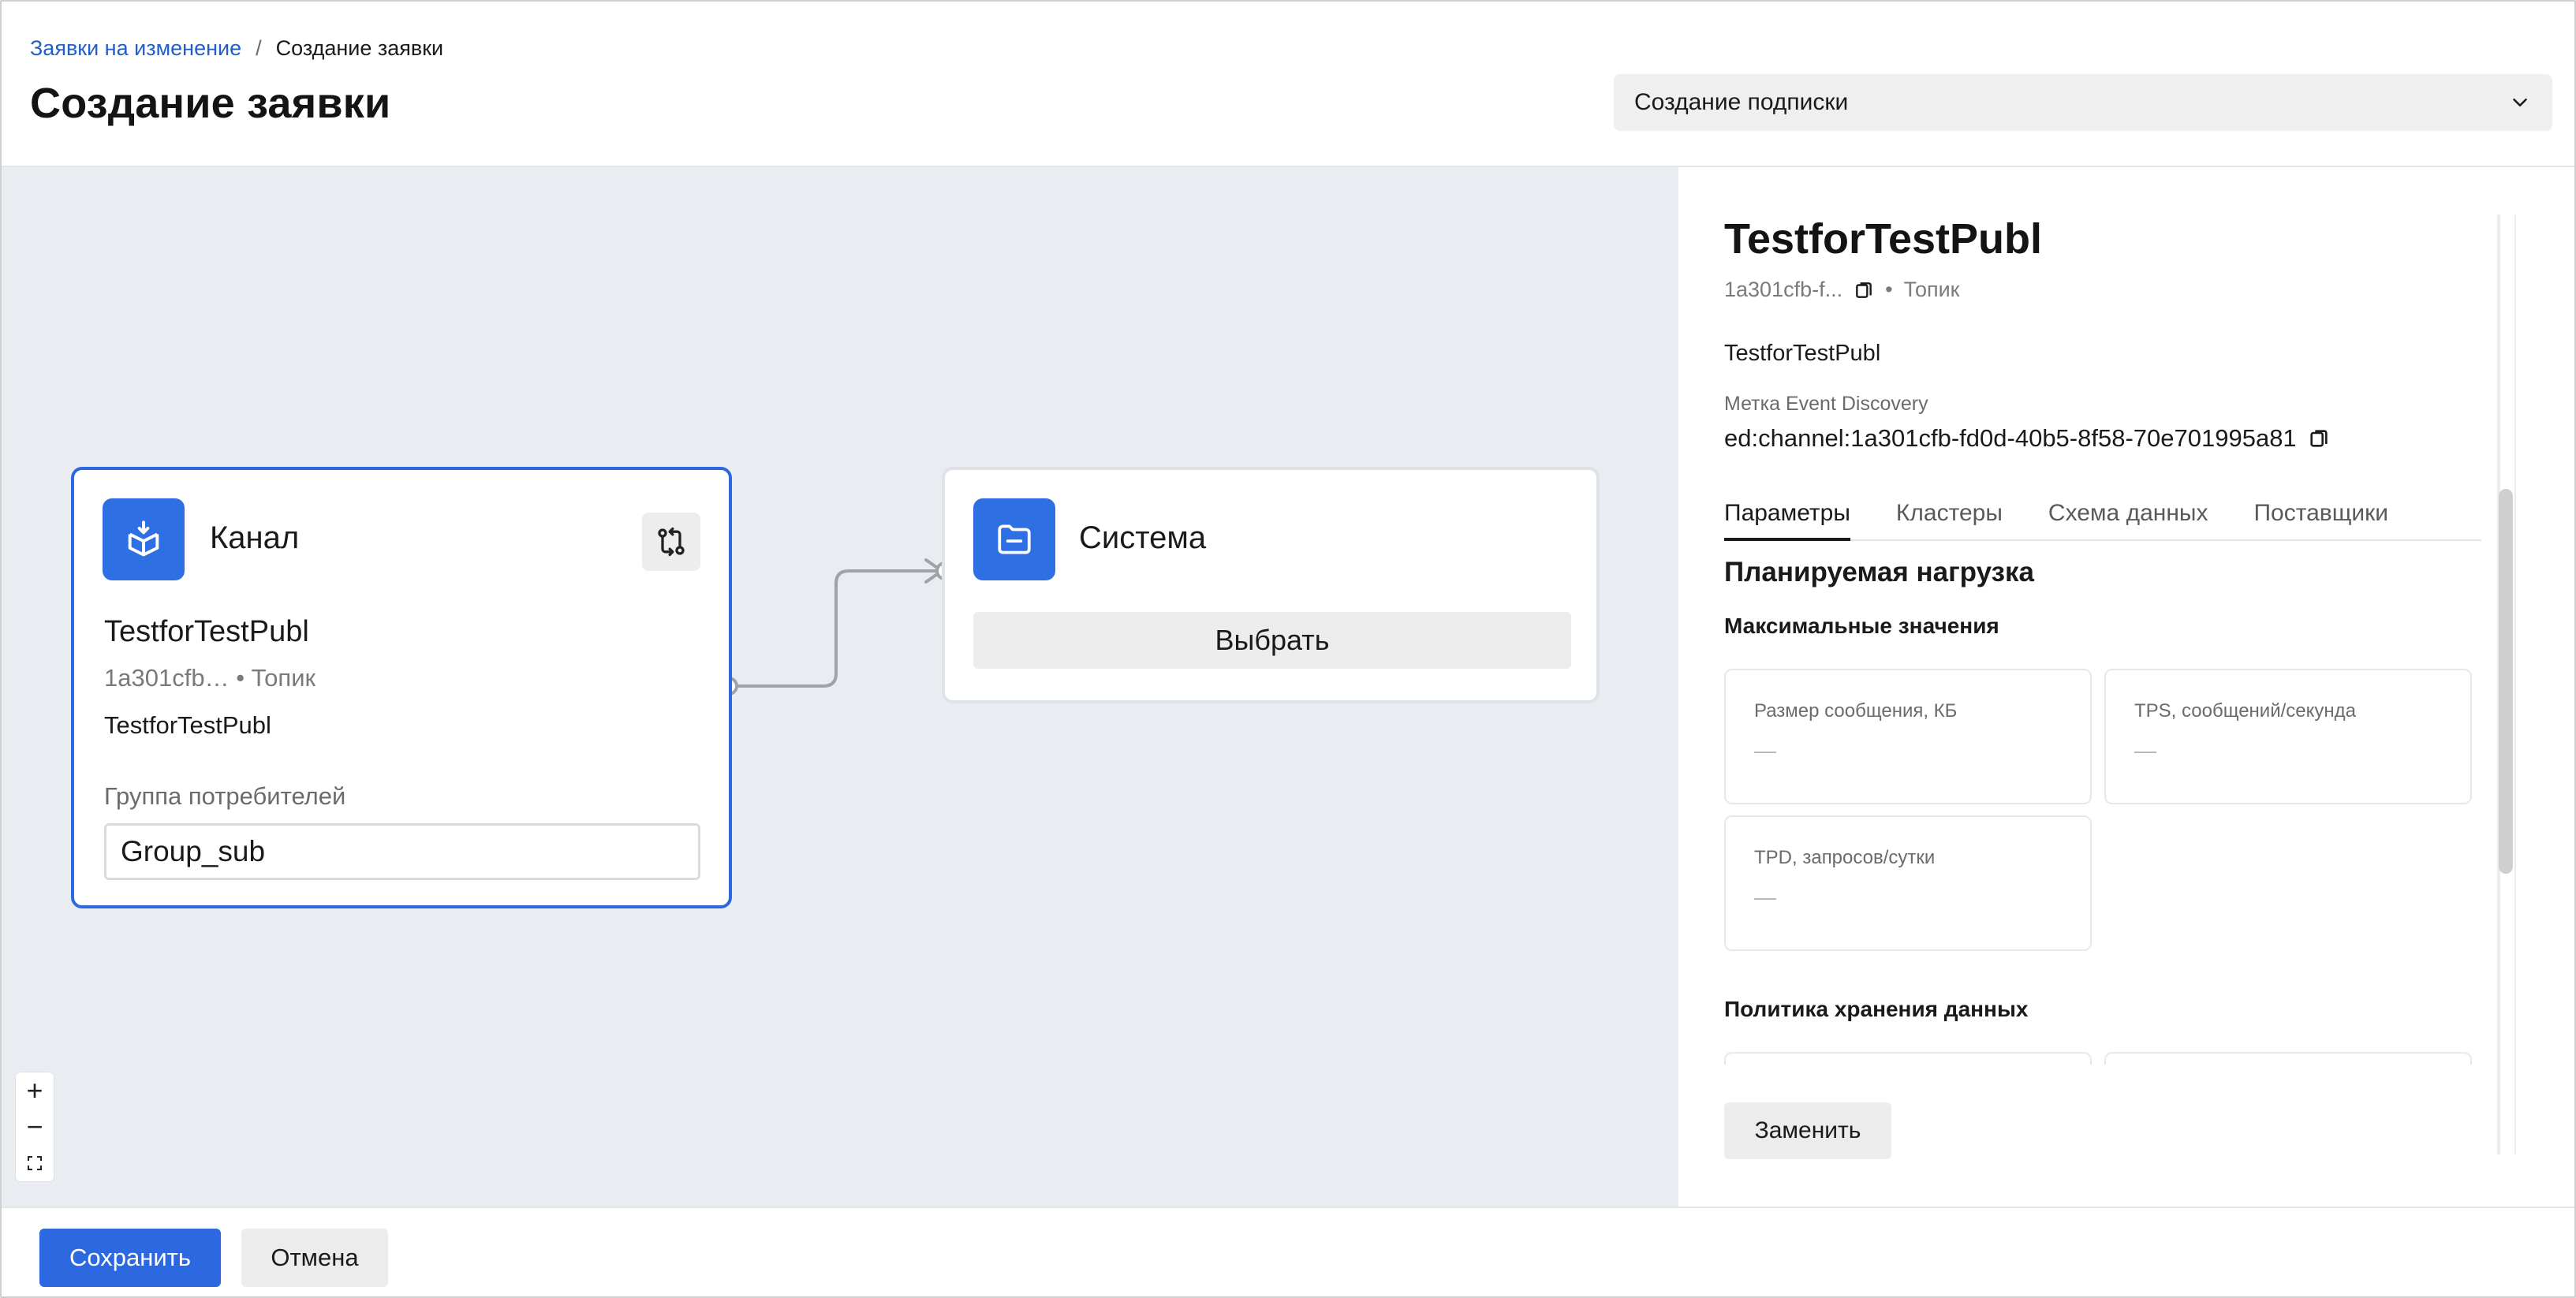 The width and height of the screenshot is (2576, 1298). I want to click on panel-meta: 1a301cfb-f... • Топик, so click(1841, 290).